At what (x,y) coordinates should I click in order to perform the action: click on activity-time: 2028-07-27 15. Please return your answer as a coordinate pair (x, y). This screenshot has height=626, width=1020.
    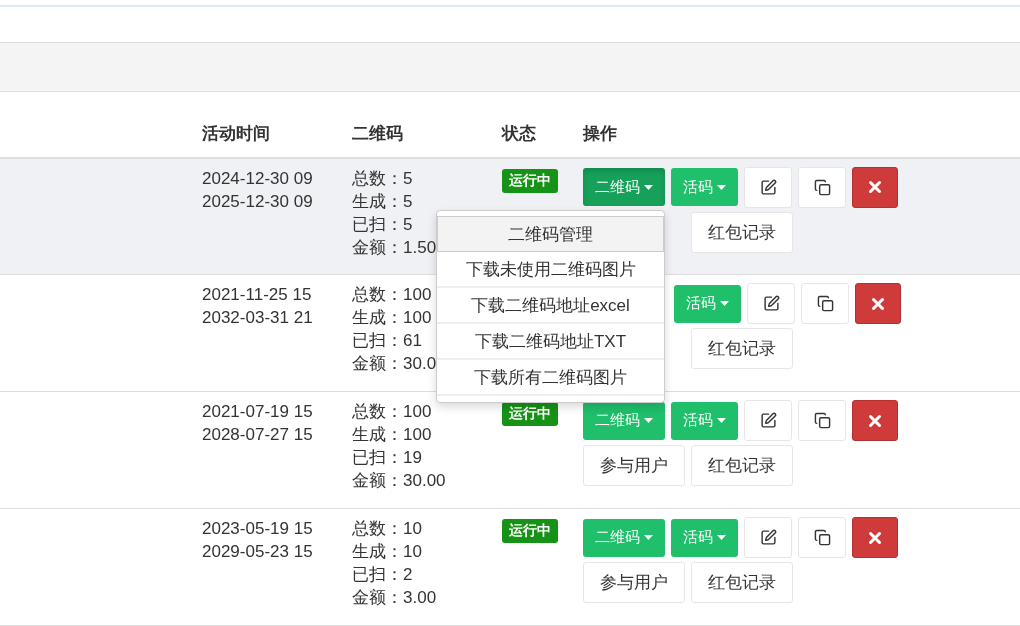
    Looking at the image, I should click on (257, 435).